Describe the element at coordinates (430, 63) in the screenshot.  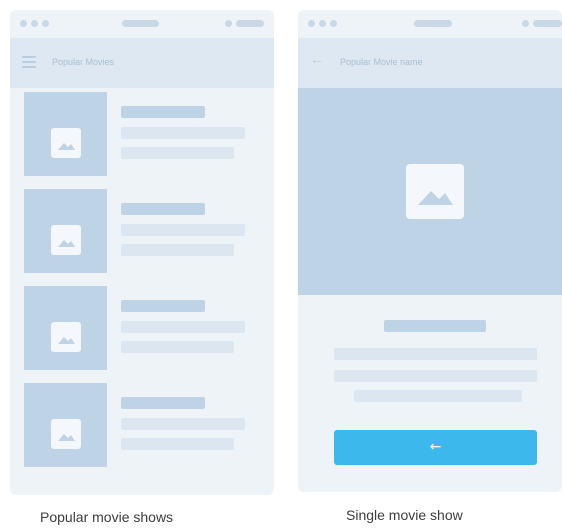
I see `nav-bar: ← Popular Movie name` at that location.